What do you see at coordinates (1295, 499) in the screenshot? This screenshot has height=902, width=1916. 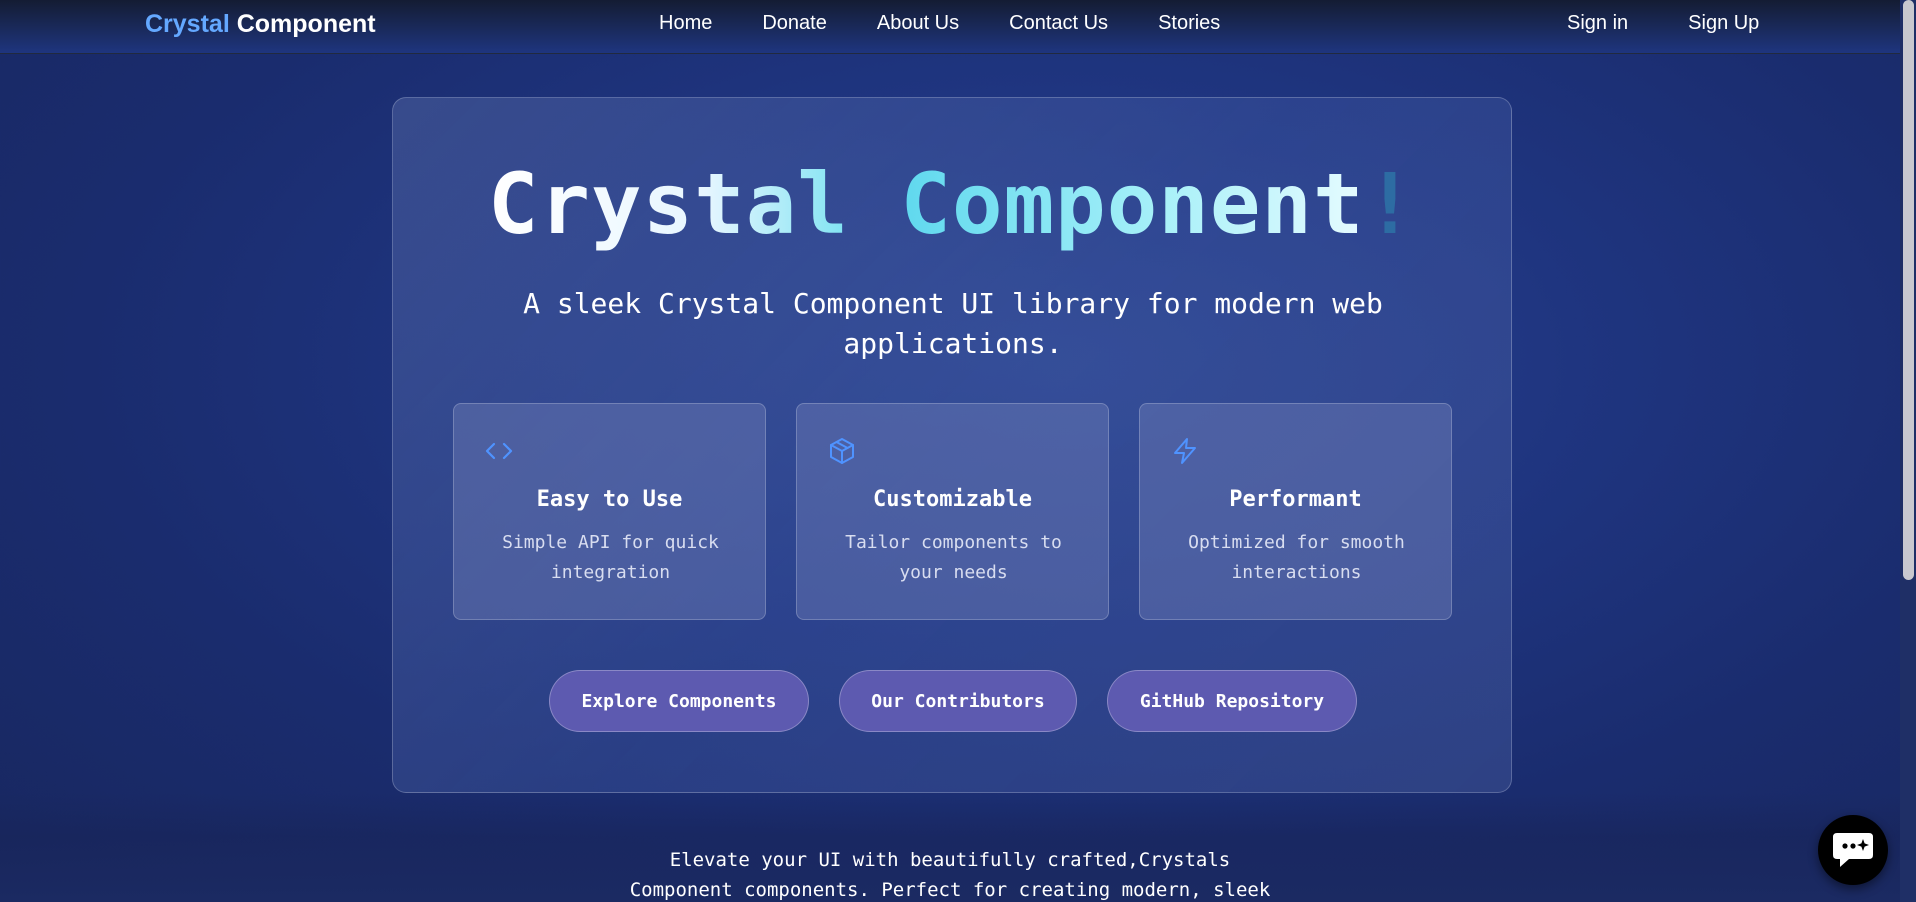 I see `feature-title: Performant` at bounding box center [1295, 499].